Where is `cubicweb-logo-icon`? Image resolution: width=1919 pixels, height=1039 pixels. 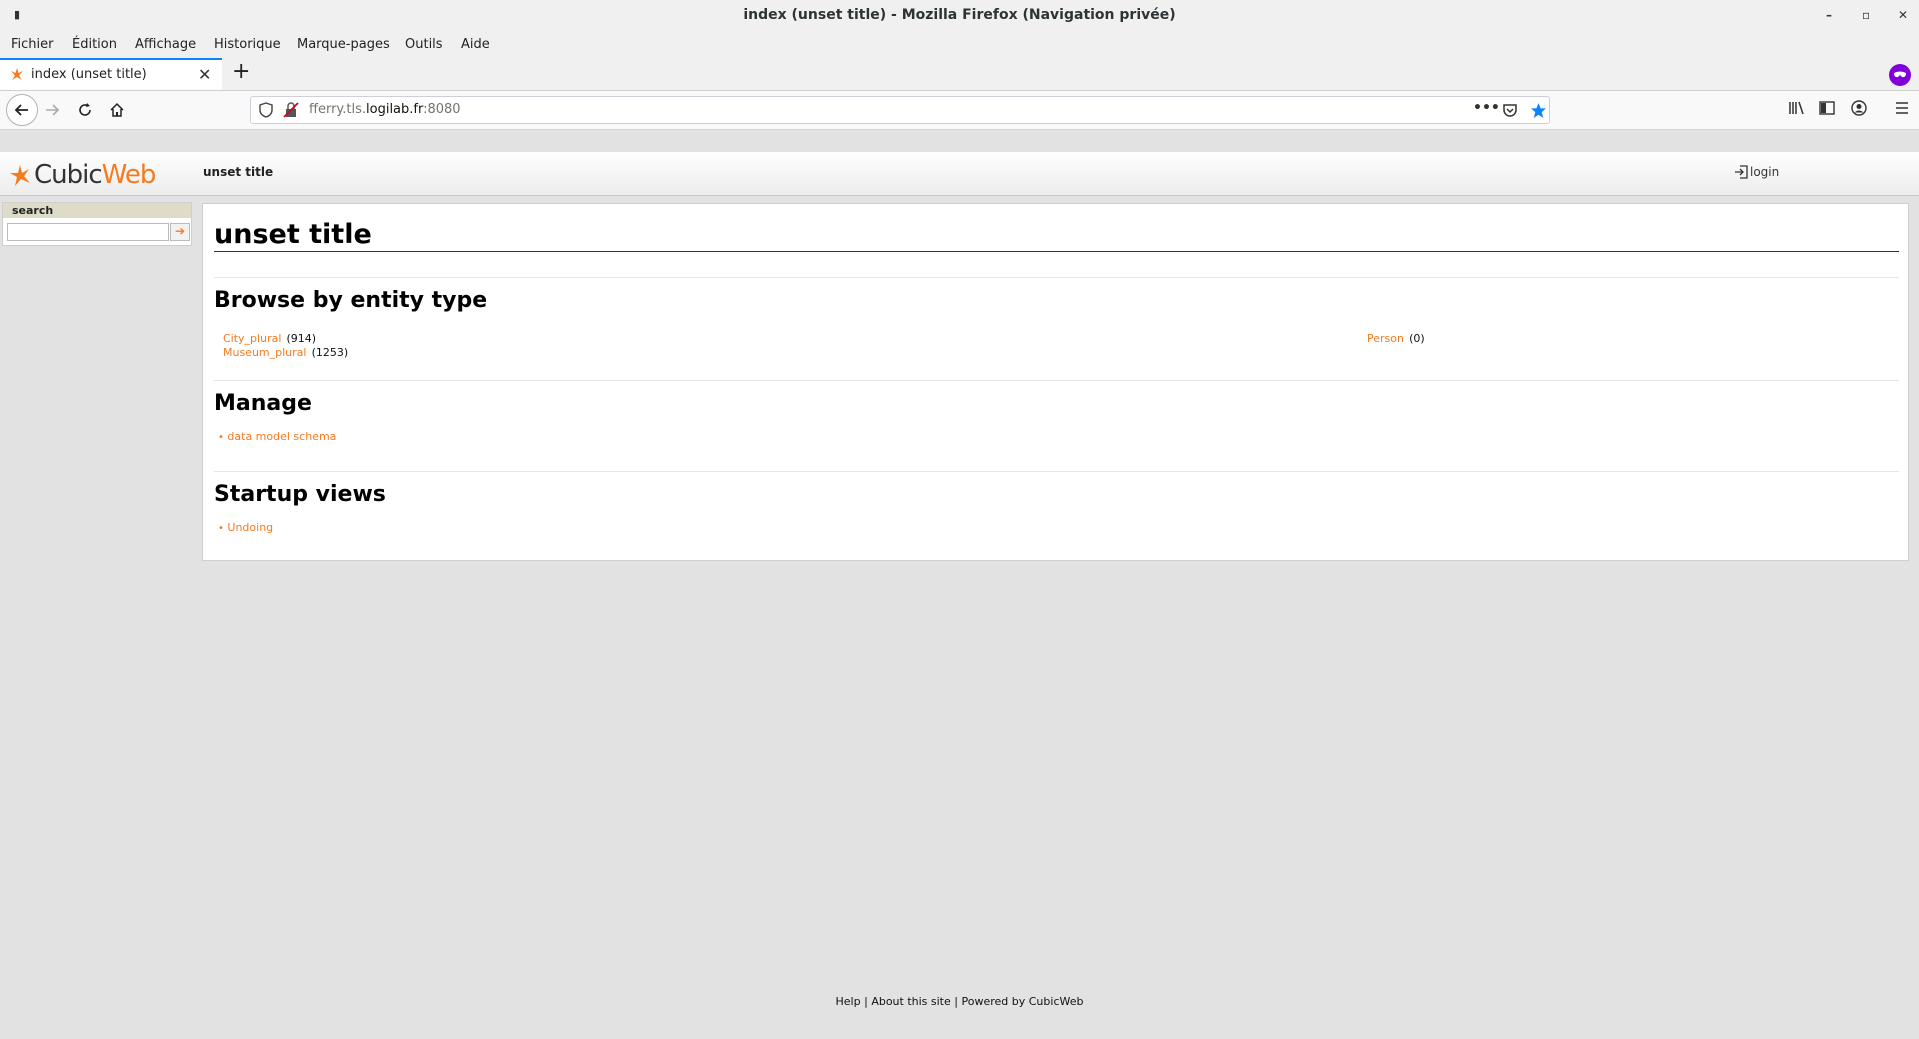
cubicweb-logo-icon is located at coordinates (20, 175).